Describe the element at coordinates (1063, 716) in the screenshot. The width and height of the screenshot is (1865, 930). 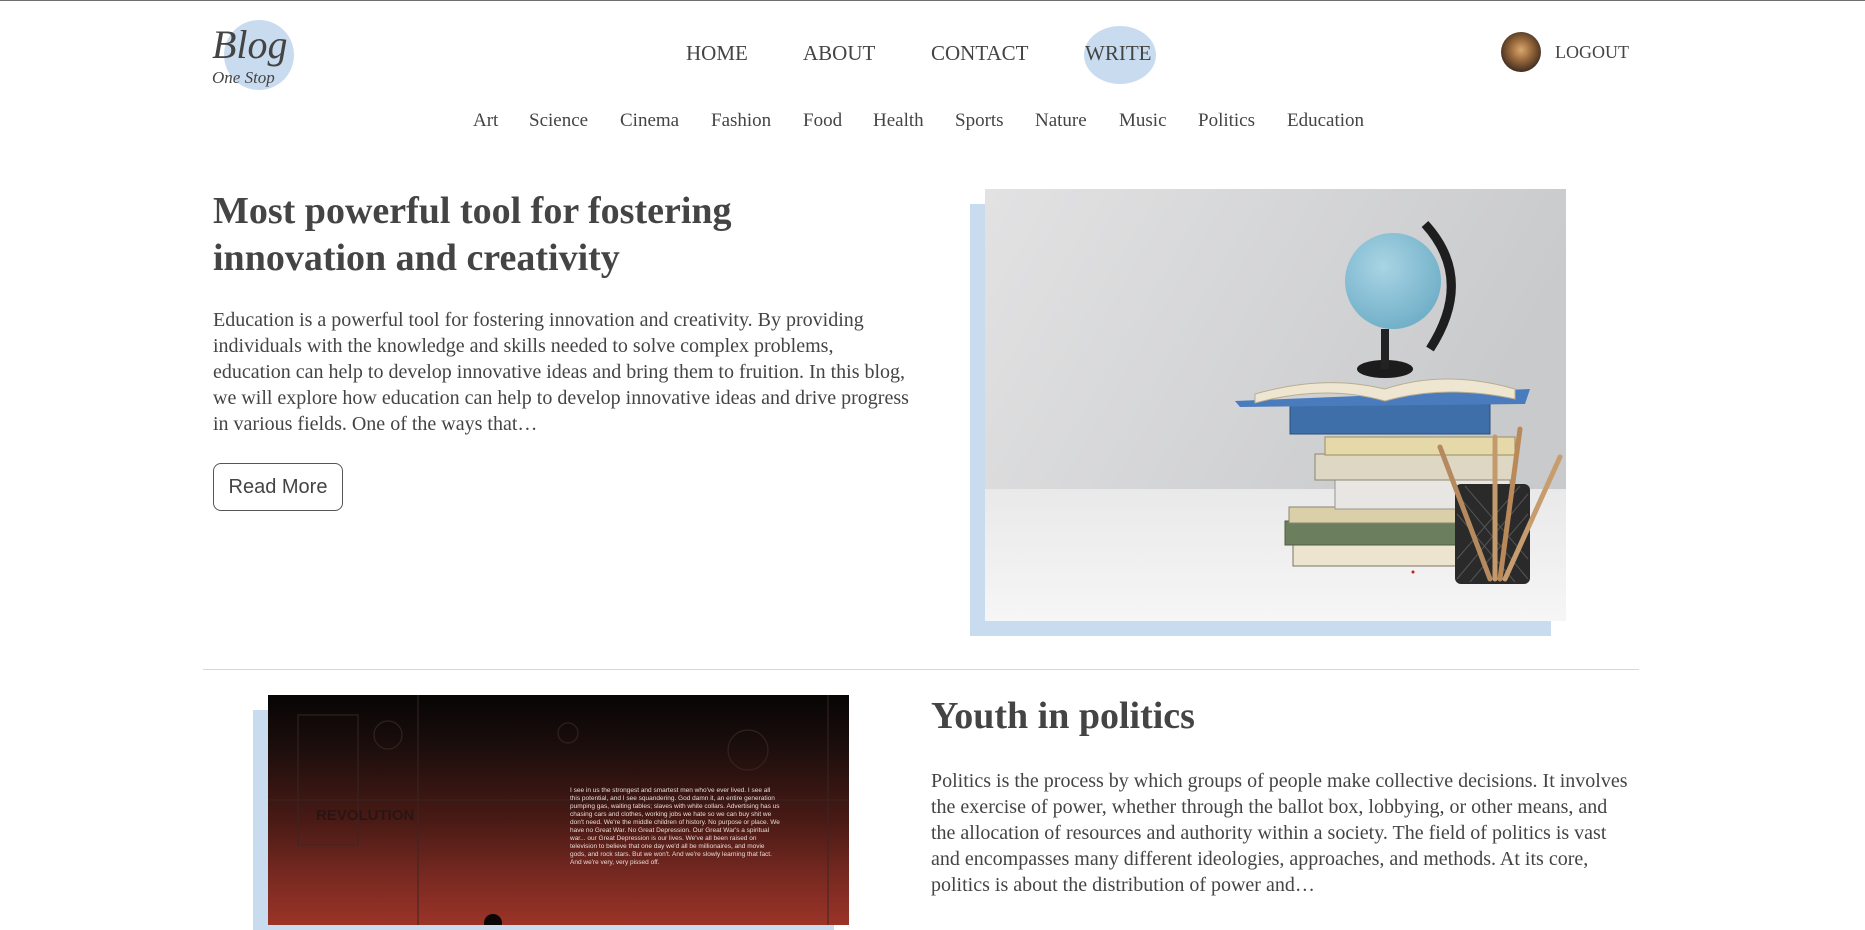
I see `post-title: Youth in politics` at that location.